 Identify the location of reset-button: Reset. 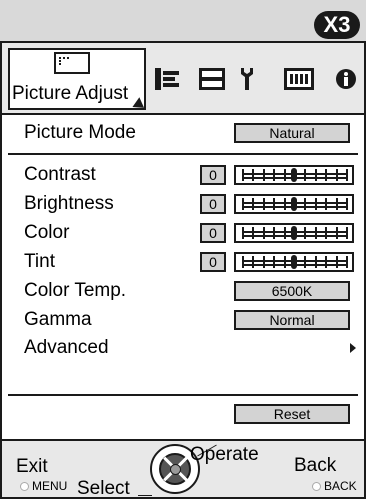
(292, 414).